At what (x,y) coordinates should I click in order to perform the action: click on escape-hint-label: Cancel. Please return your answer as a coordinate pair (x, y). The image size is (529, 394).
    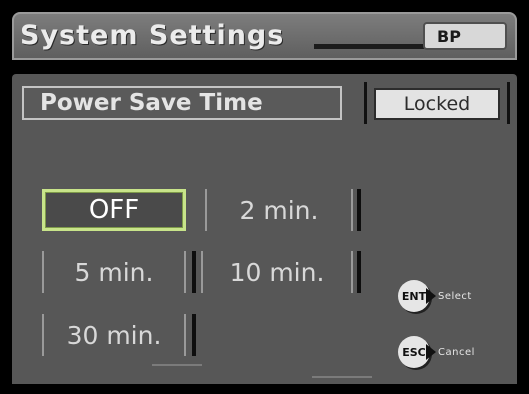
    Looking at the image, I should click on (456, 352).